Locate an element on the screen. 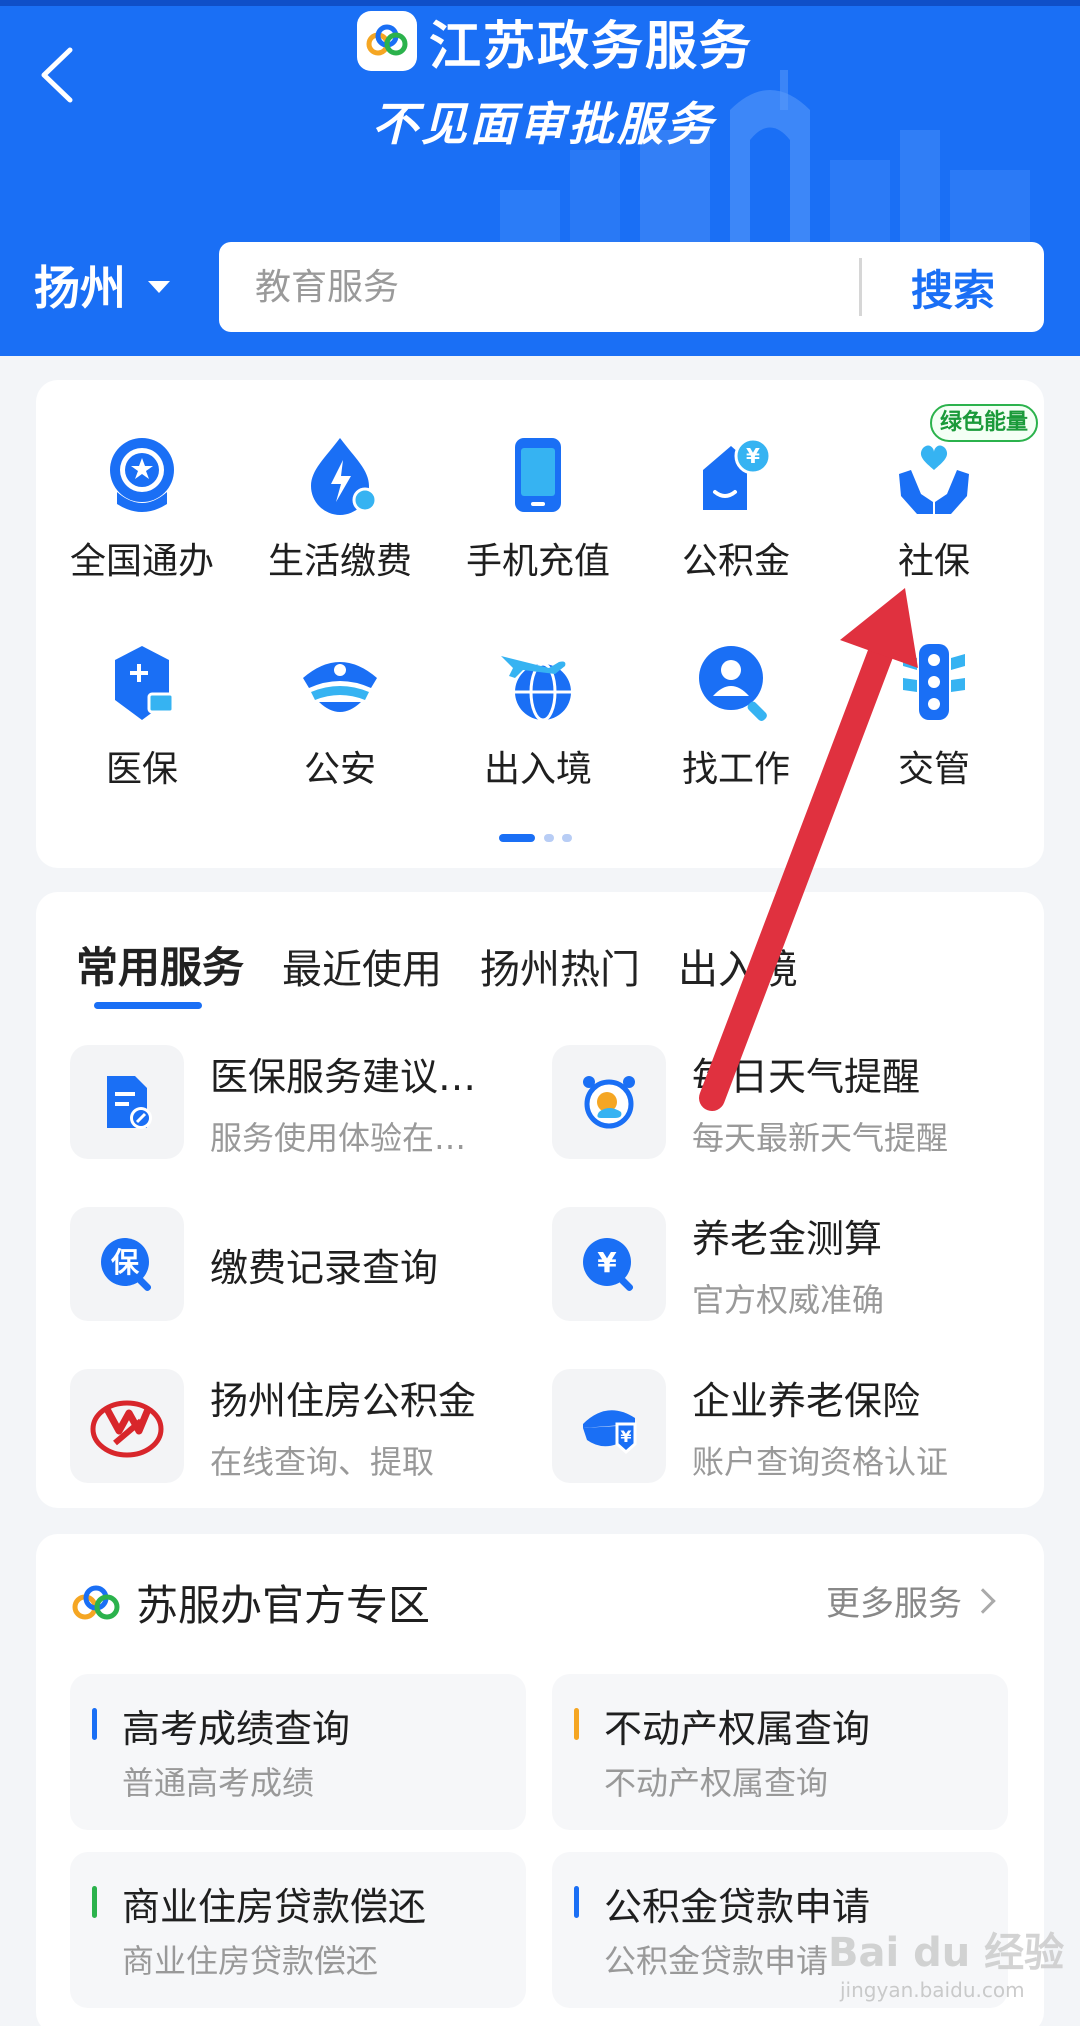 Image resolution: width=1080 pixels, height=2026 pixels. weather-alarm-icon is located at coordinates (609, 1102).